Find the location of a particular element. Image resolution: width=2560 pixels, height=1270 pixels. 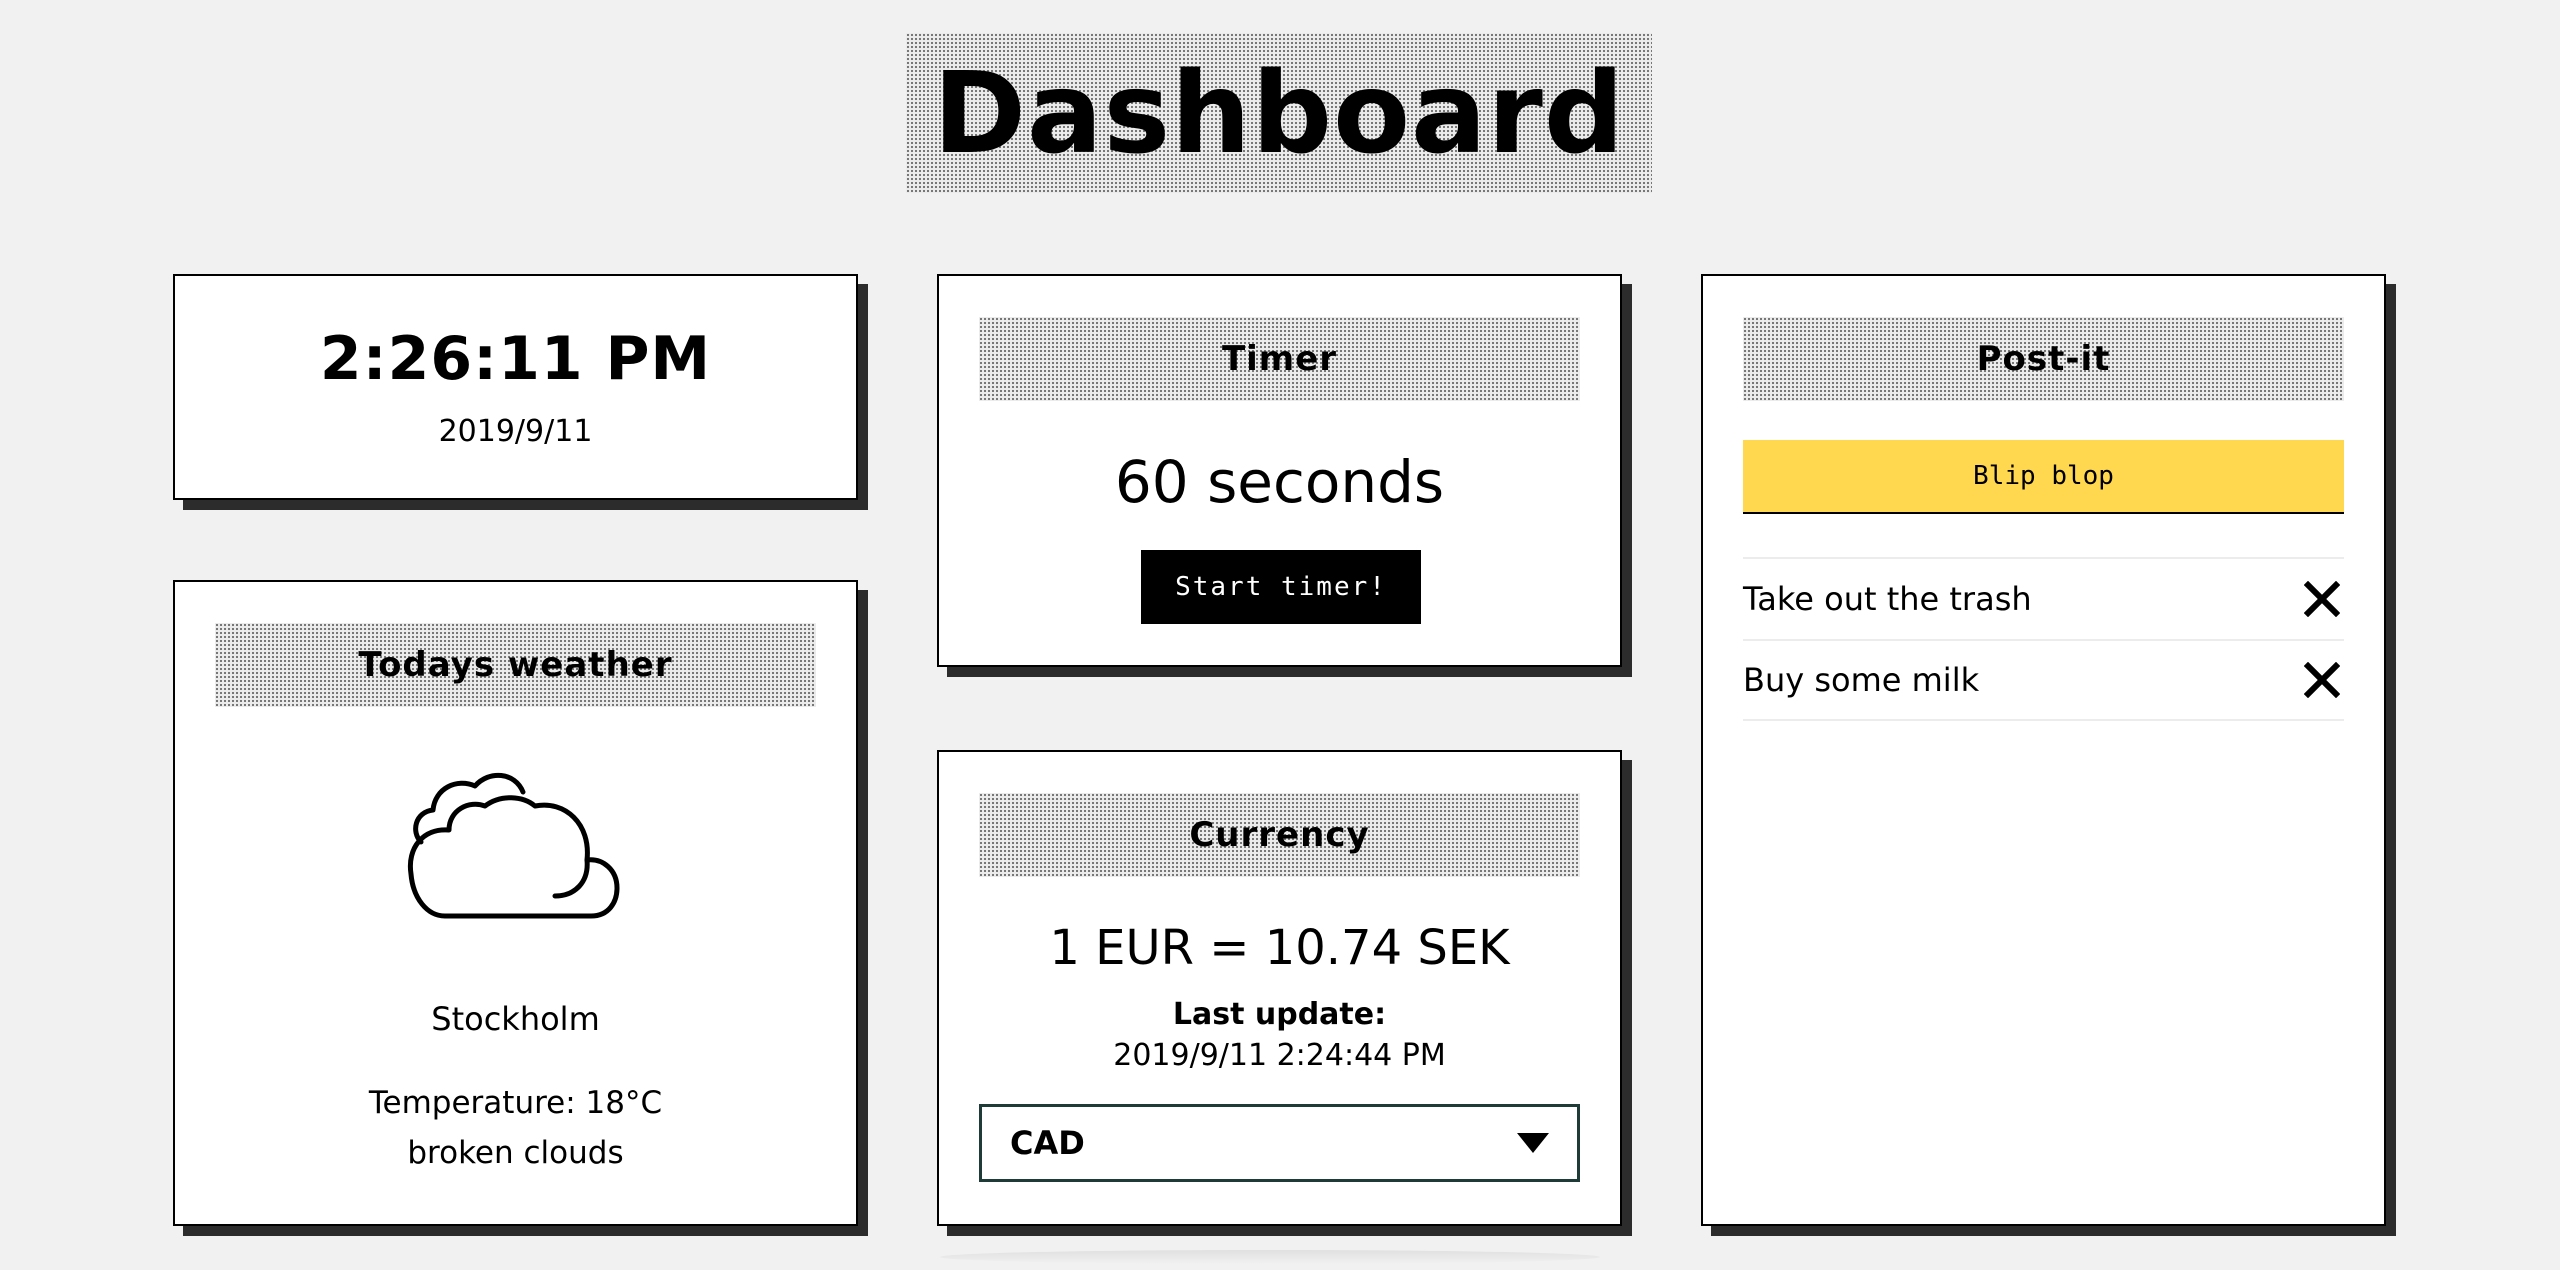

page-title: Dashboard is located at coordinates (1279, 114).